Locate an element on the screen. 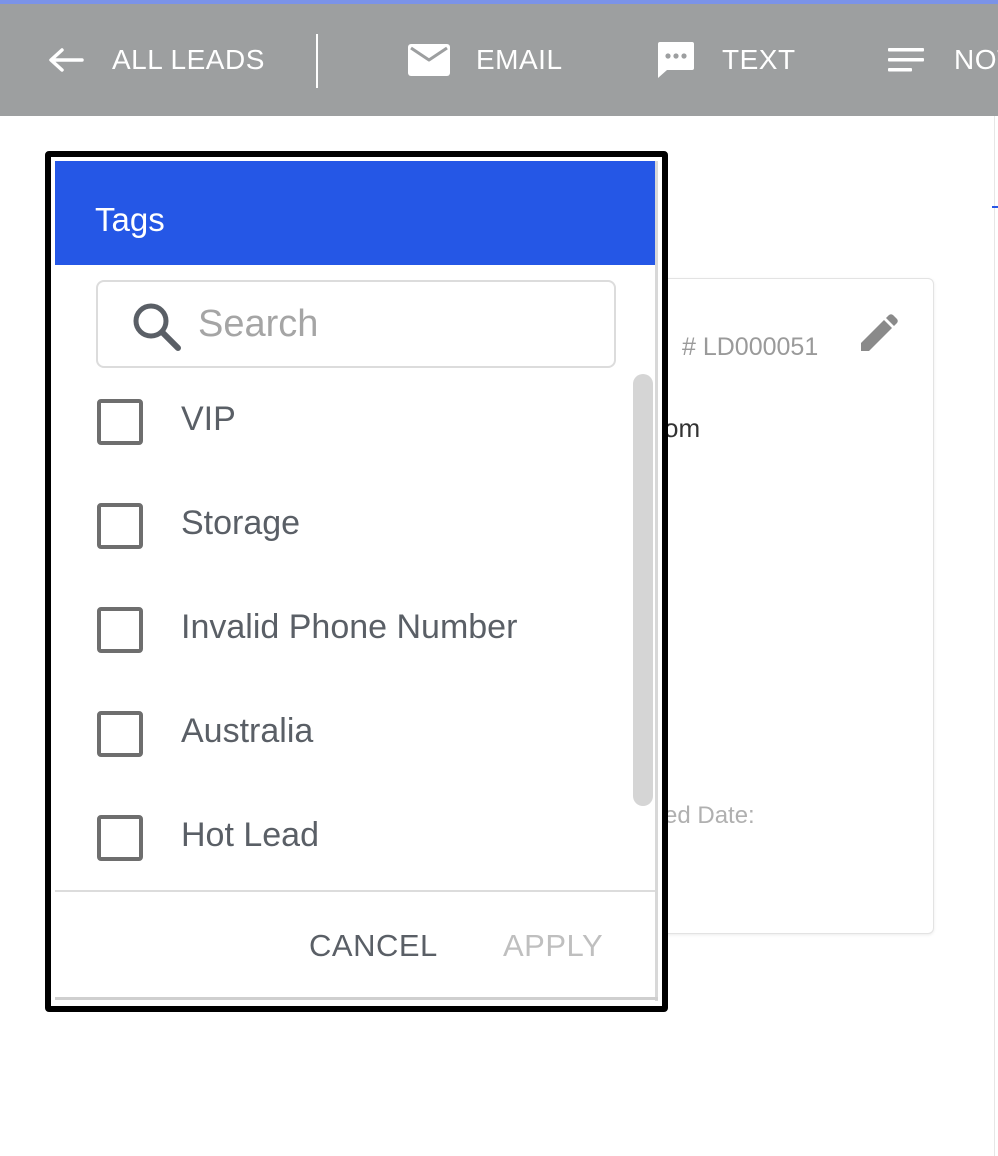 This screenshot has width=998, height=1156. apply-button: APPLY is located at coordinates (553, 946).